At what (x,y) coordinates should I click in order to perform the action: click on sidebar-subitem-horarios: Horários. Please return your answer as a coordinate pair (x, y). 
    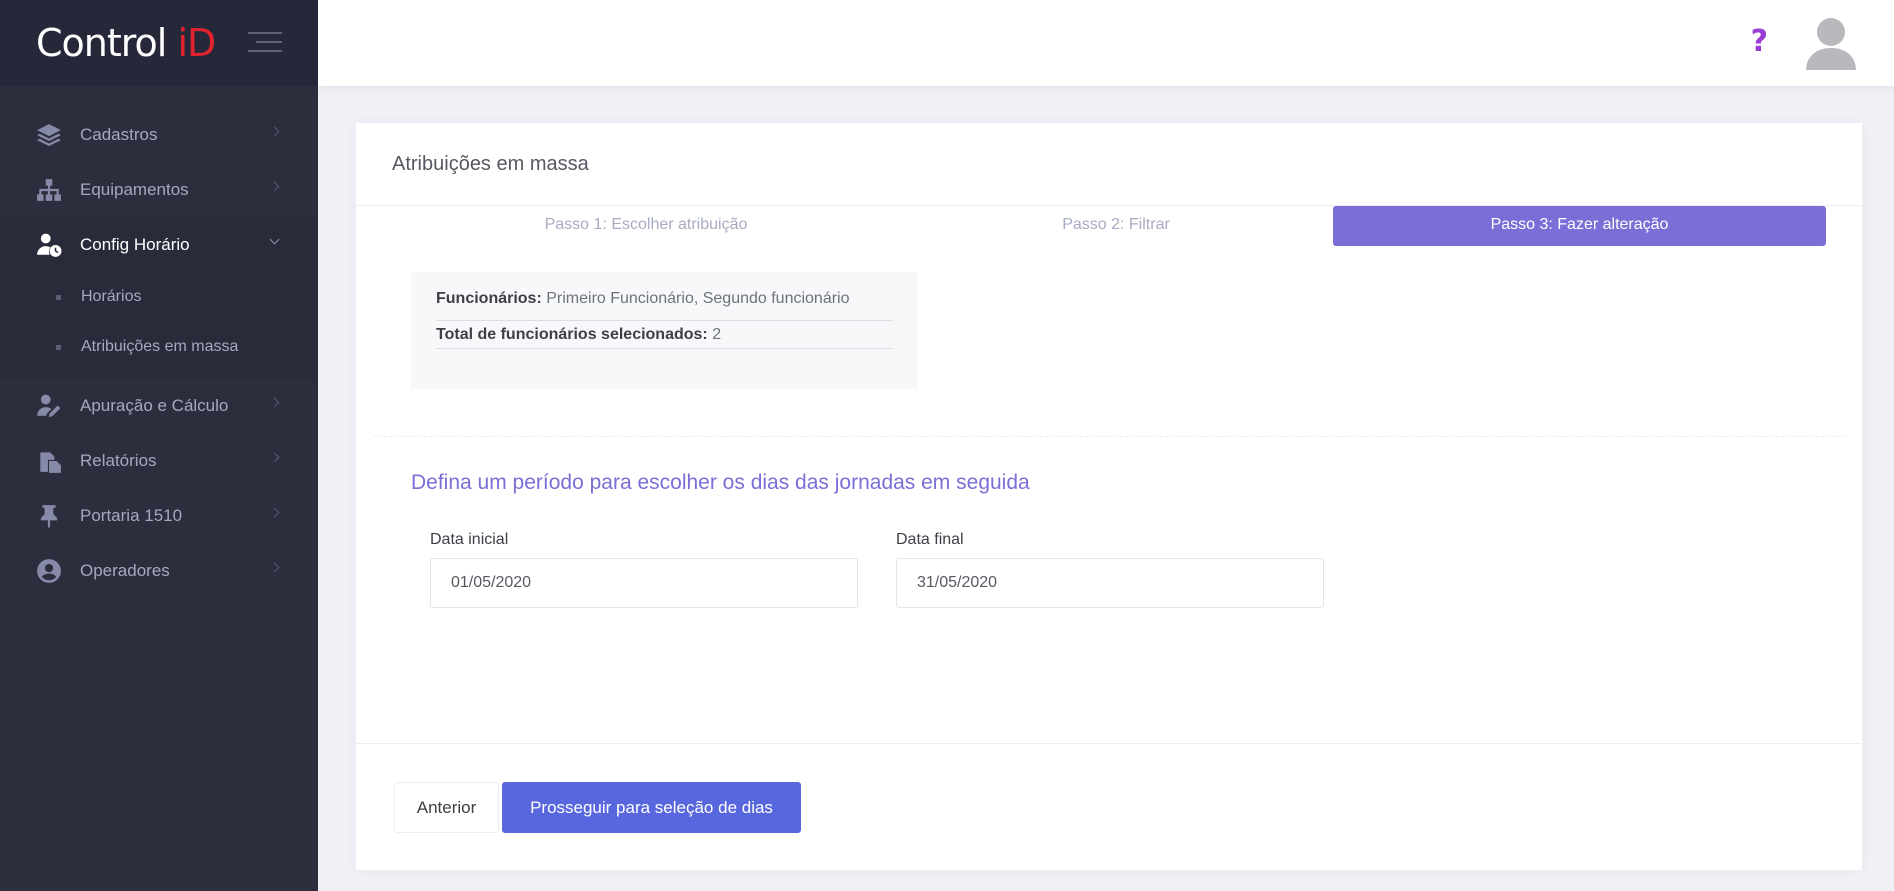
    Looking at the image, I should click on (159, 297).